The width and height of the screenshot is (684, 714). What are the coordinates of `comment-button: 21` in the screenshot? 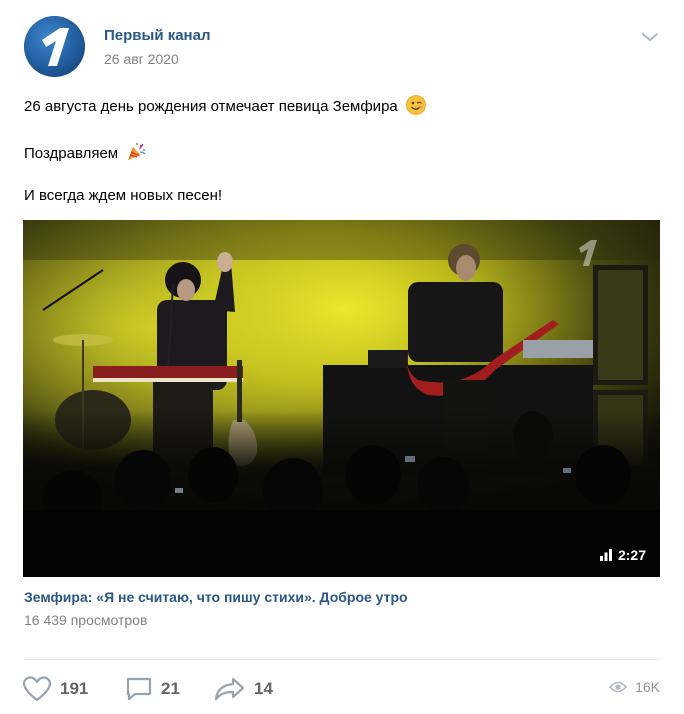 It's located at (152, 689).